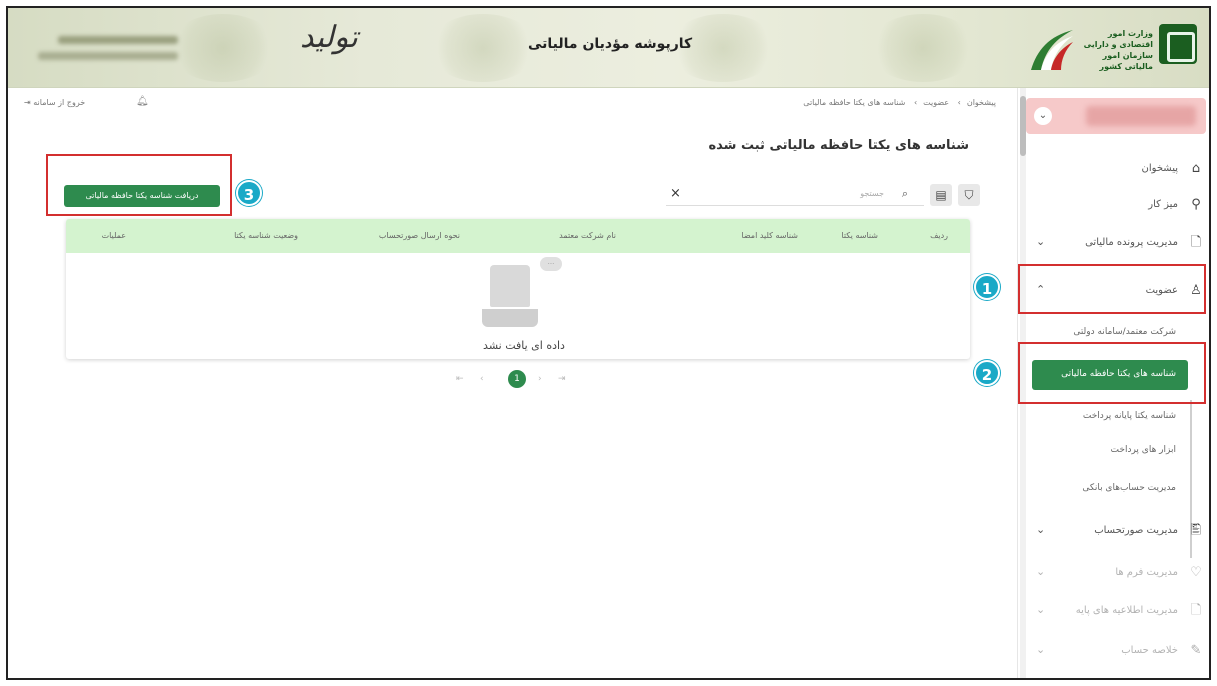 This screenshot has height=686, width=1217. What do you see at coordinates (1196, 572) in the screenshot?
I see `form-icon: ♡` at bounding box center [1196, 572].